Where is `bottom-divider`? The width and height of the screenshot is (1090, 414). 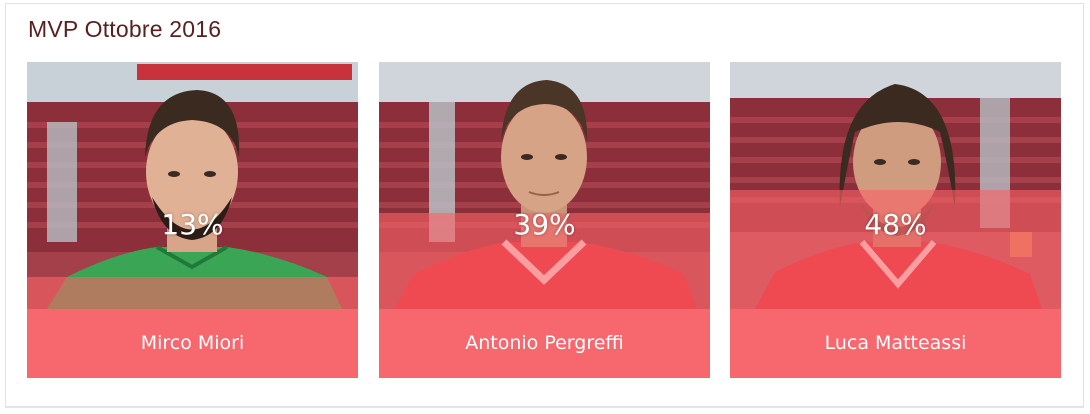
bottom-divider is located at coordinates (544, 407).